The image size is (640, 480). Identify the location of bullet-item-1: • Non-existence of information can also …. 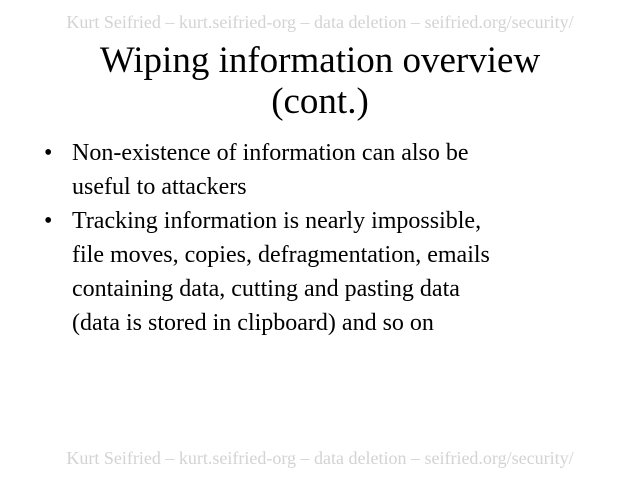
(324, 170).